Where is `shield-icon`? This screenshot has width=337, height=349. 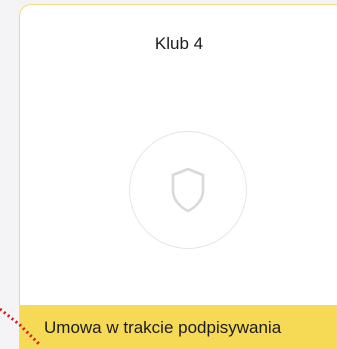 shield-icon is located at coordinates (188, 190).